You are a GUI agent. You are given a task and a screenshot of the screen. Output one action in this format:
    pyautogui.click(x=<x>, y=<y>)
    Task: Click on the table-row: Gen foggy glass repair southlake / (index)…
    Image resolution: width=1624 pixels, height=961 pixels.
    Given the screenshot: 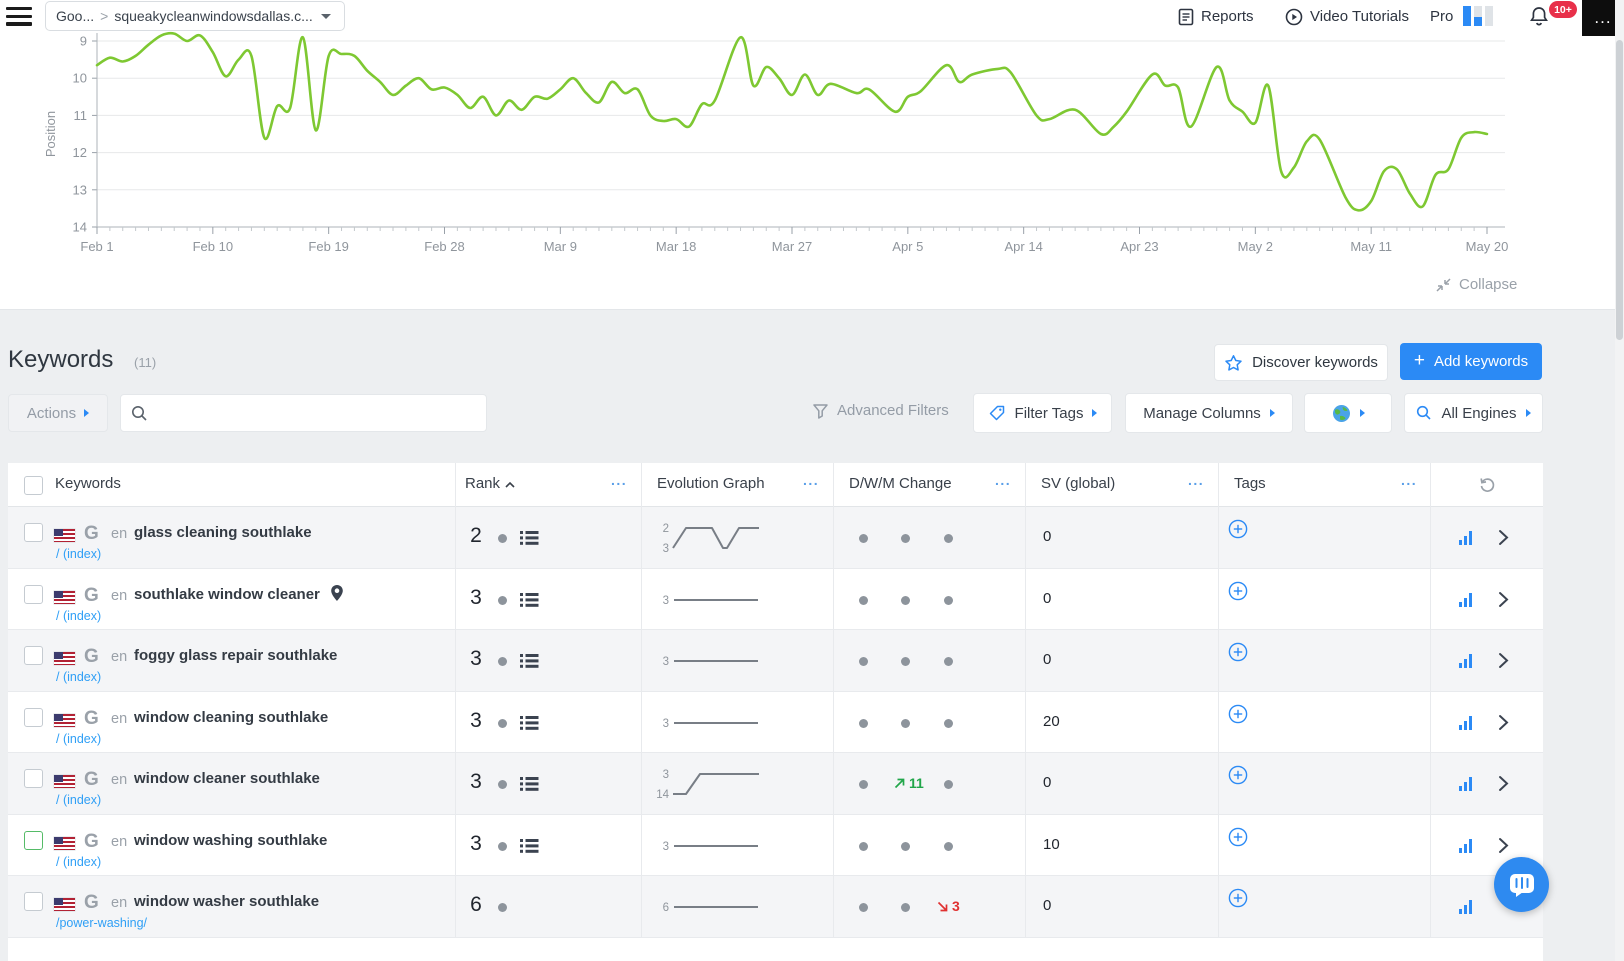 What is the action you would take?
    pyautogui.click(x=775, y=661)
    